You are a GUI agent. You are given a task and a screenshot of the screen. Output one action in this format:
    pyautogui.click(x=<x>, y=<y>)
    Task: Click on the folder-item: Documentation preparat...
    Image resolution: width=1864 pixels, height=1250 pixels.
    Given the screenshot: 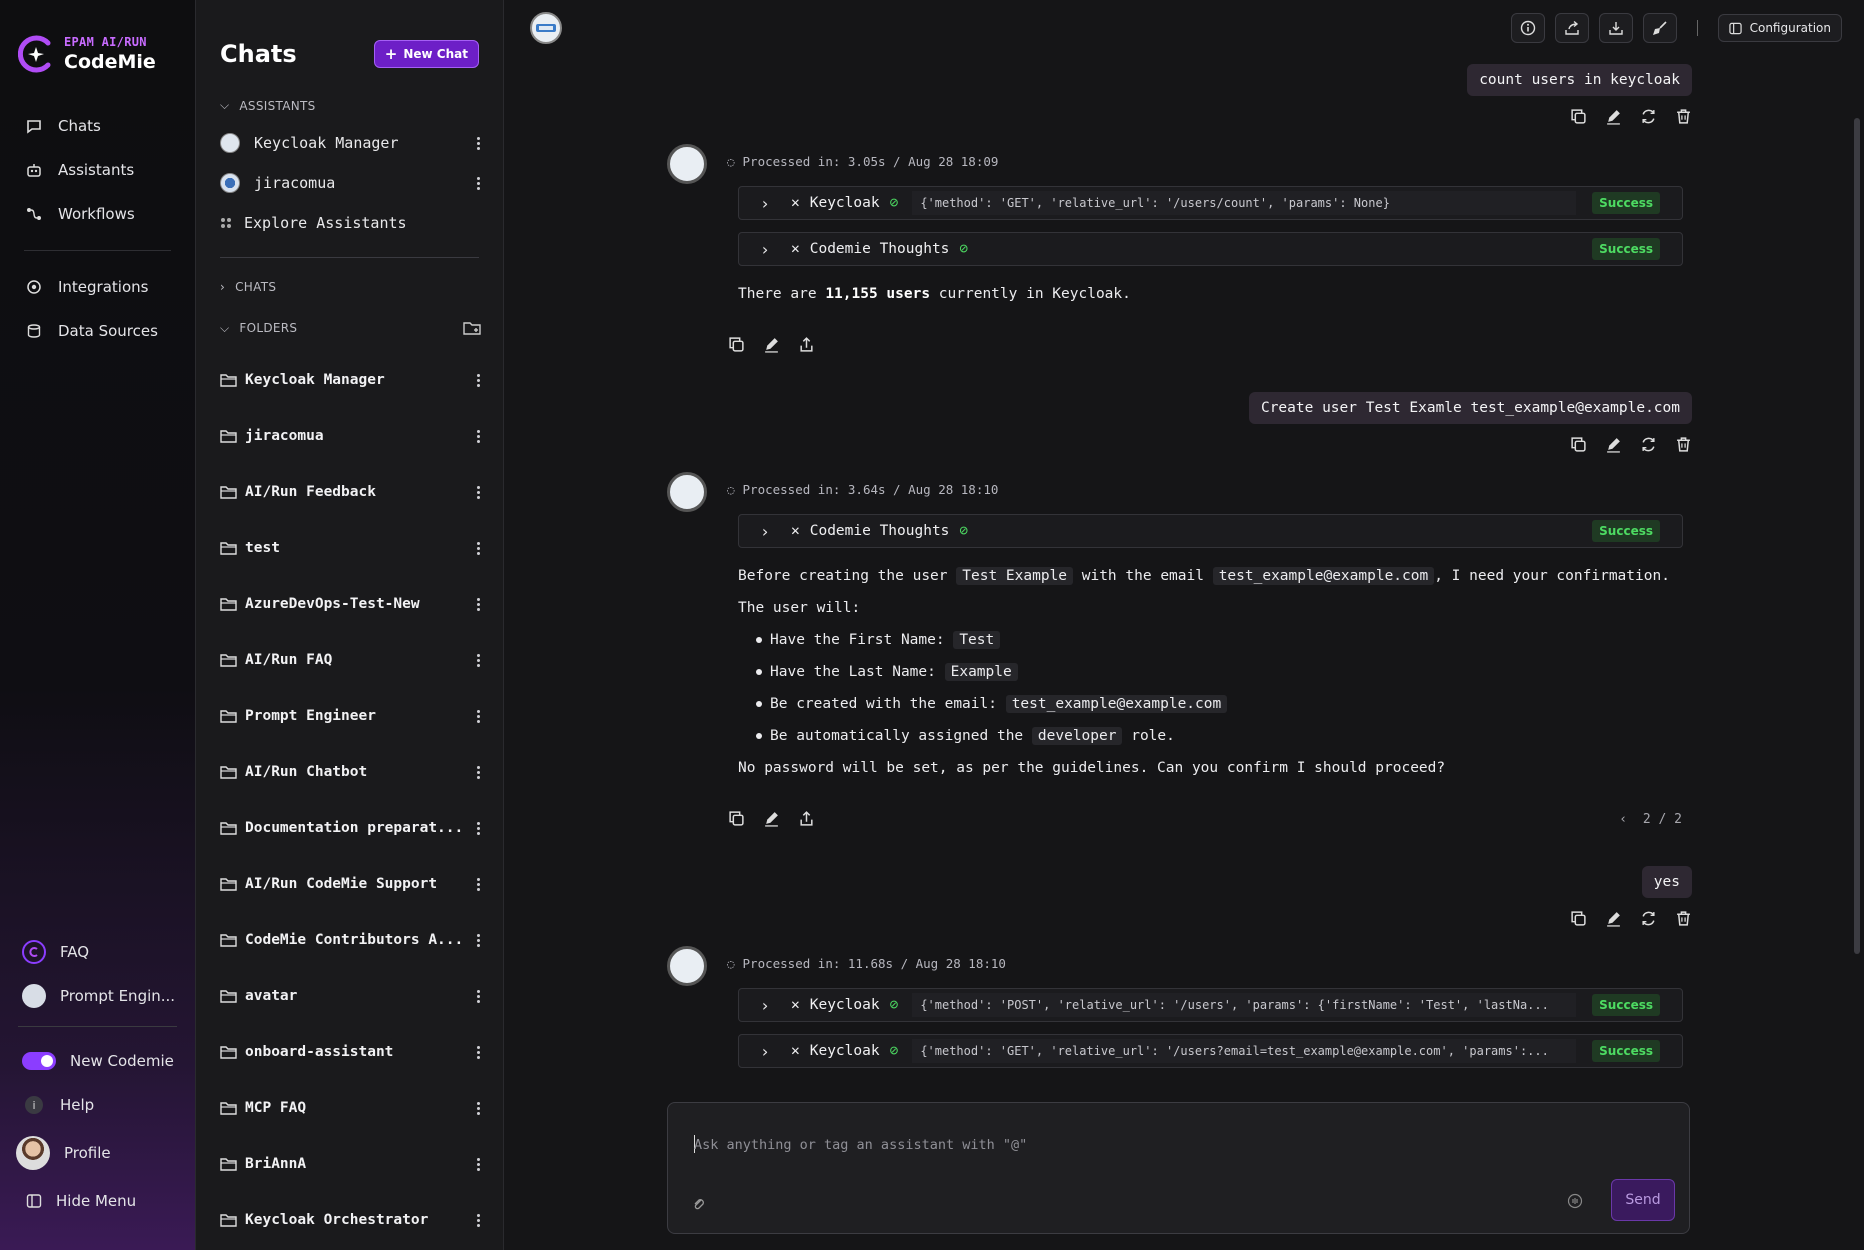 What is the action you would take?
    pyautogui.click(x=349, y=828)
    